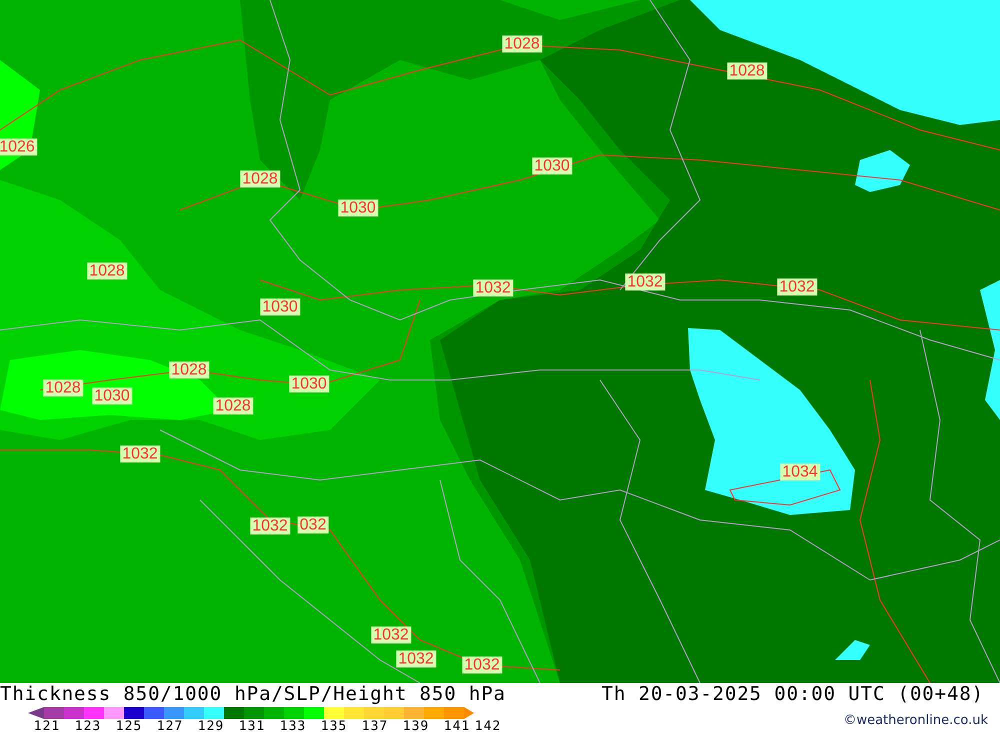  Describe the element at coordinates (416, 726) in the screenshot. I see `scale-tick-label: 139` at that location.